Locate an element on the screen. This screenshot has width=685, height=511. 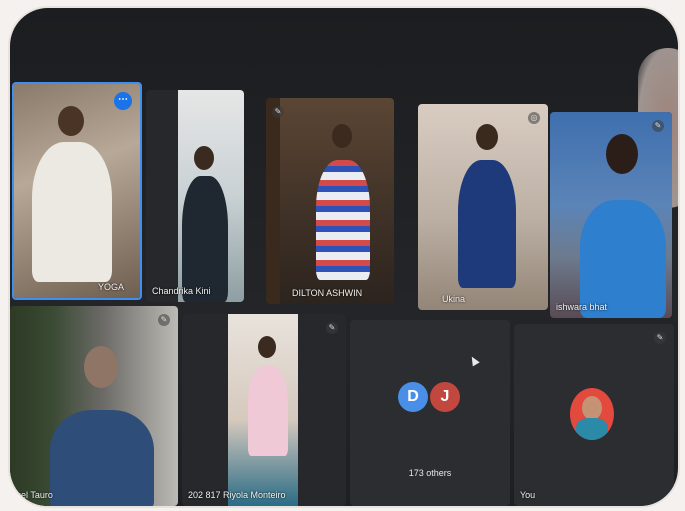
participant-name: Chandrika Kini is located at coordinates (181, 291).